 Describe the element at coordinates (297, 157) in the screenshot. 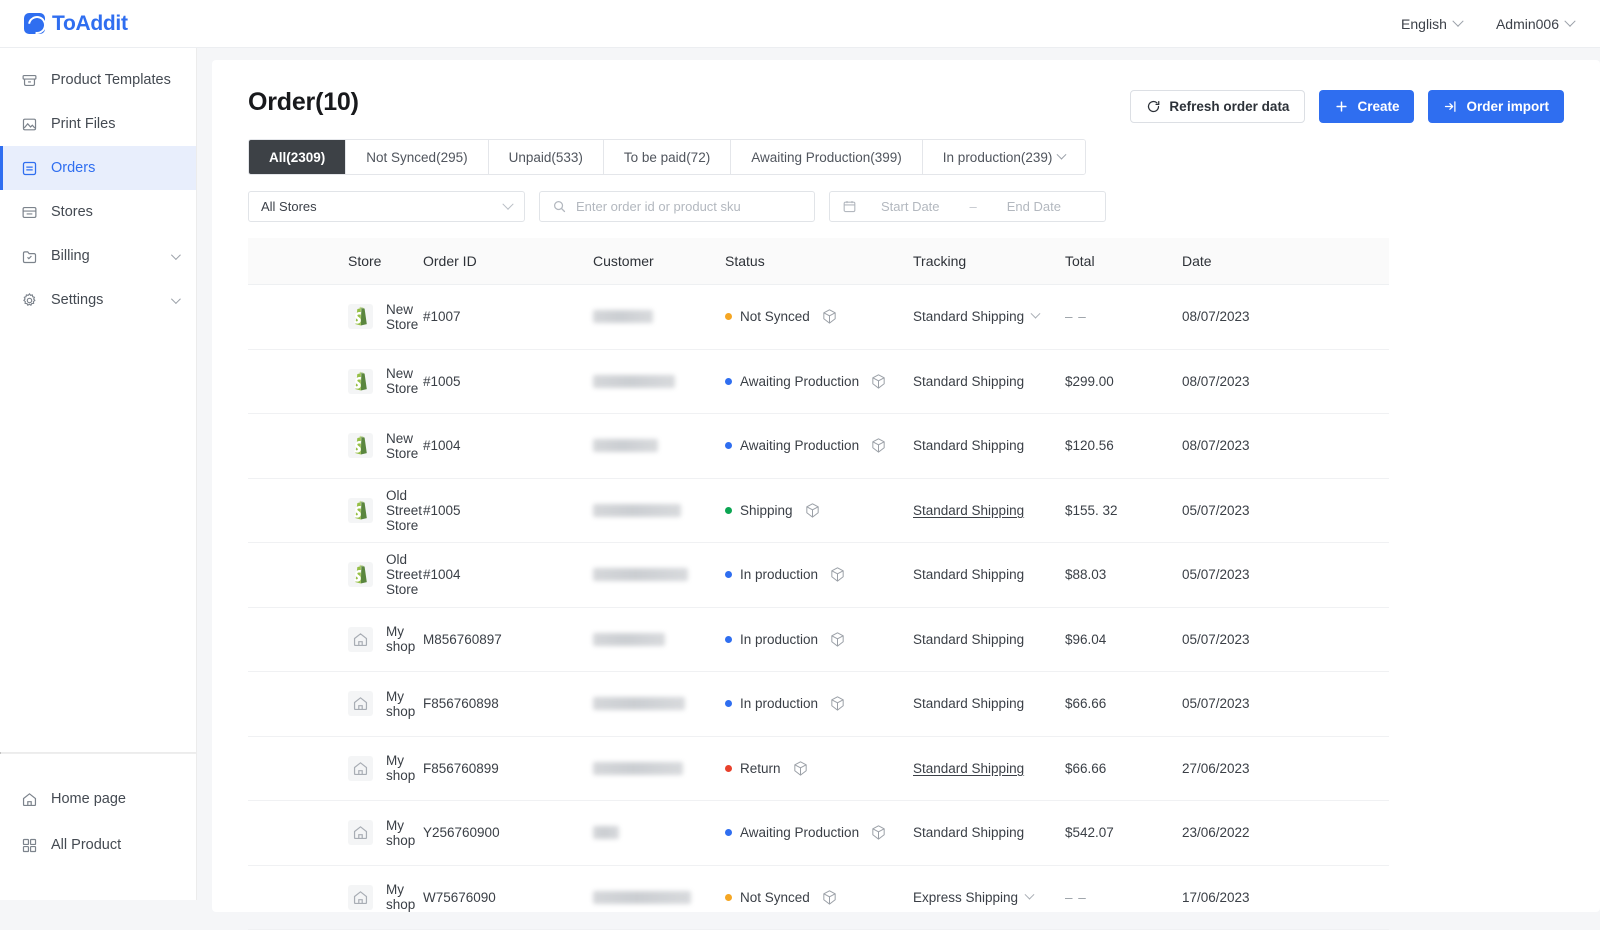

I see `tab-all-2309: All(2309)` at that location.